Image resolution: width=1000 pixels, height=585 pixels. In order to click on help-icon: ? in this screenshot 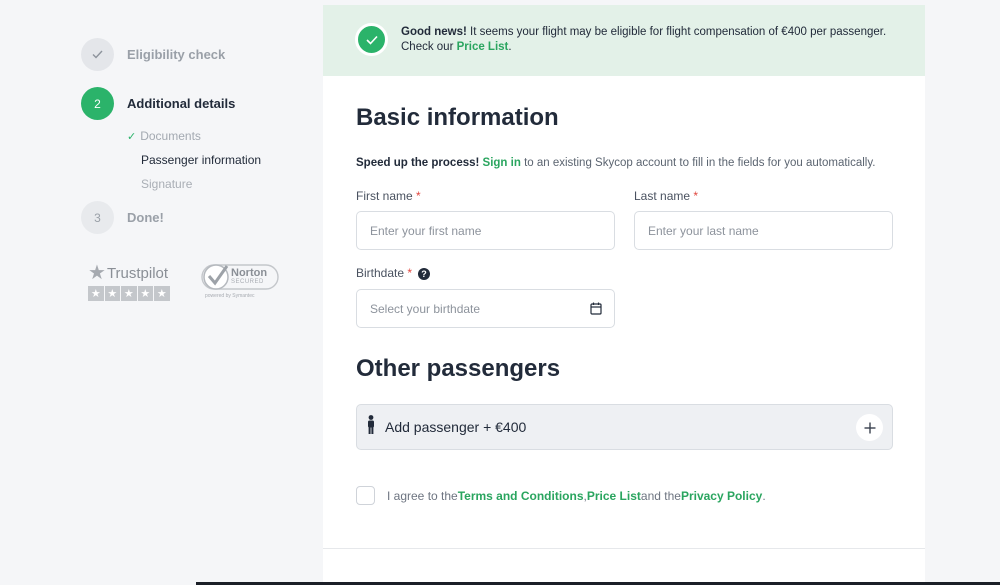, I will do `click(424, 273)`.